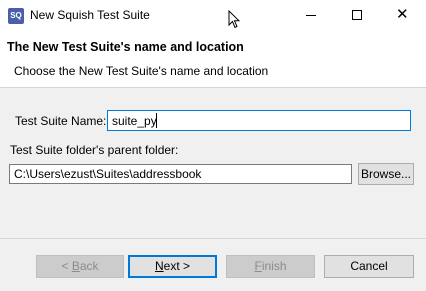  Describe the element at coordinates (61, 121) in the screenshot. I see `suite-name-label: Test Suite Name:` at that location.